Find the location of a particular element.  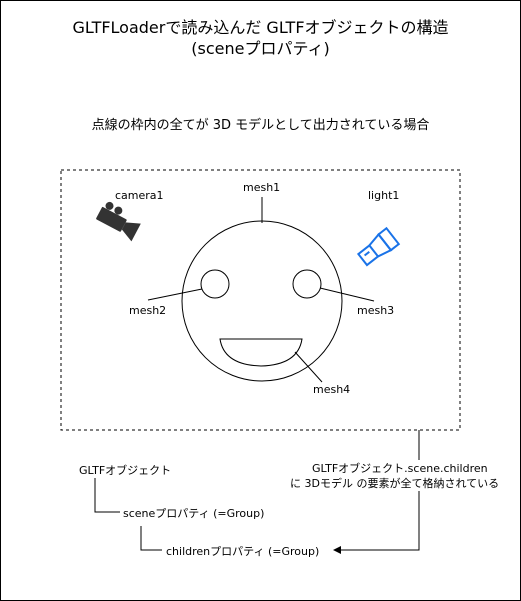

mesh3-leader is located at coordinates (347, 294).